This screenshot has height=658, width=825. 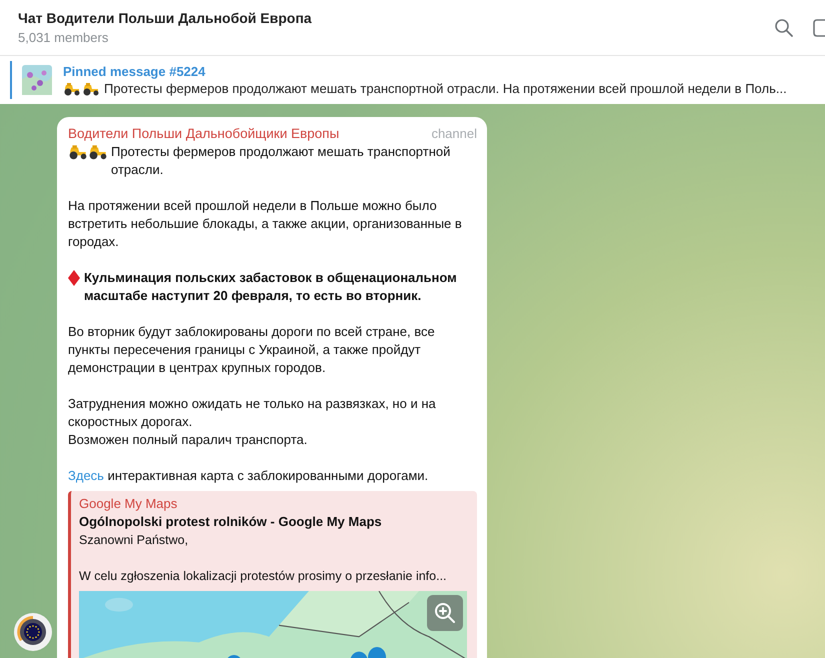 What do you see at coordinates (231, 522) in the screenshot?
I see `preview-title: Ogólnopolski protest rolników - Google My Maps` at bounding box center [231, 522].